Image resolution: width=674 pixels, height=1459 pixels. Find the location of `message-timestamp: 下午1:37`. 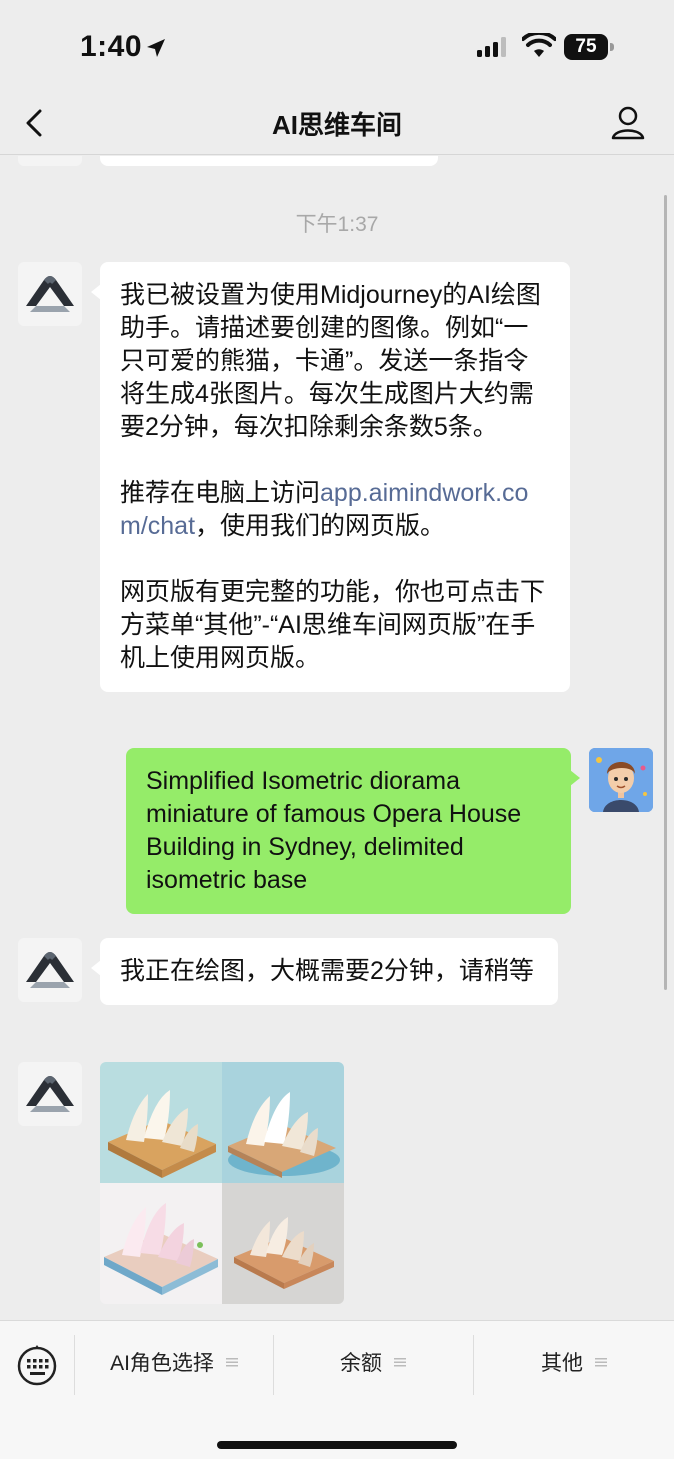

message-timestamp: 下午1:37 is located at coordinates (337, 224).